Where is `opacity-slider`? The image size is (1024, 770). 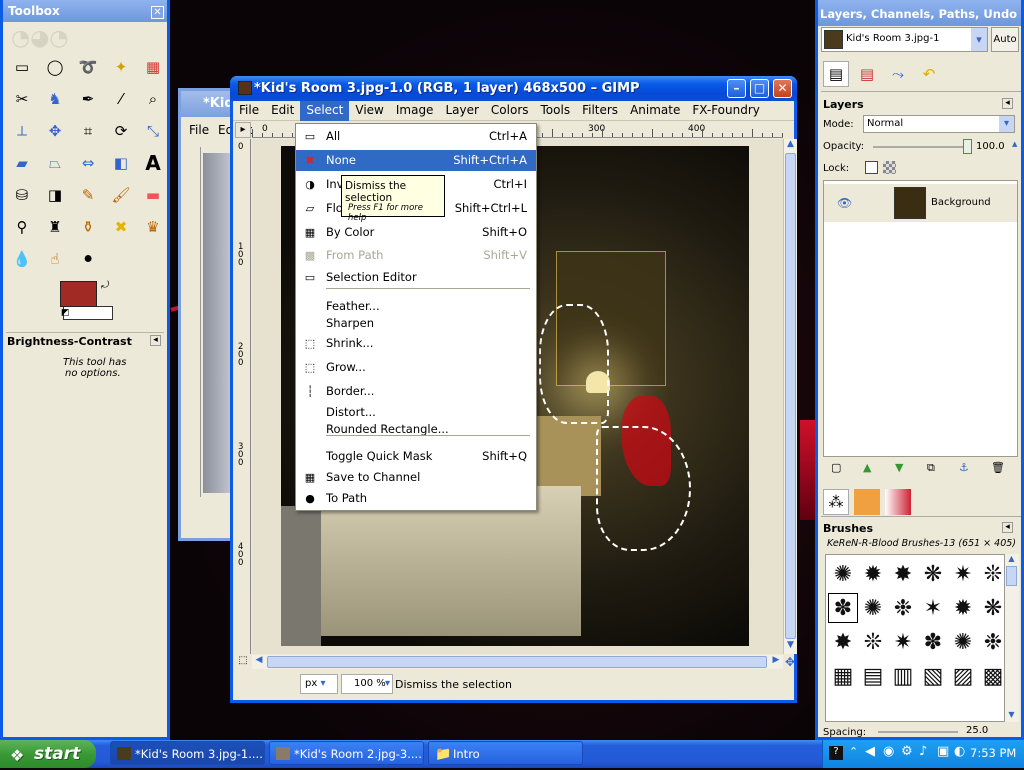
opacity-slider is located at coordinates (920, 147).